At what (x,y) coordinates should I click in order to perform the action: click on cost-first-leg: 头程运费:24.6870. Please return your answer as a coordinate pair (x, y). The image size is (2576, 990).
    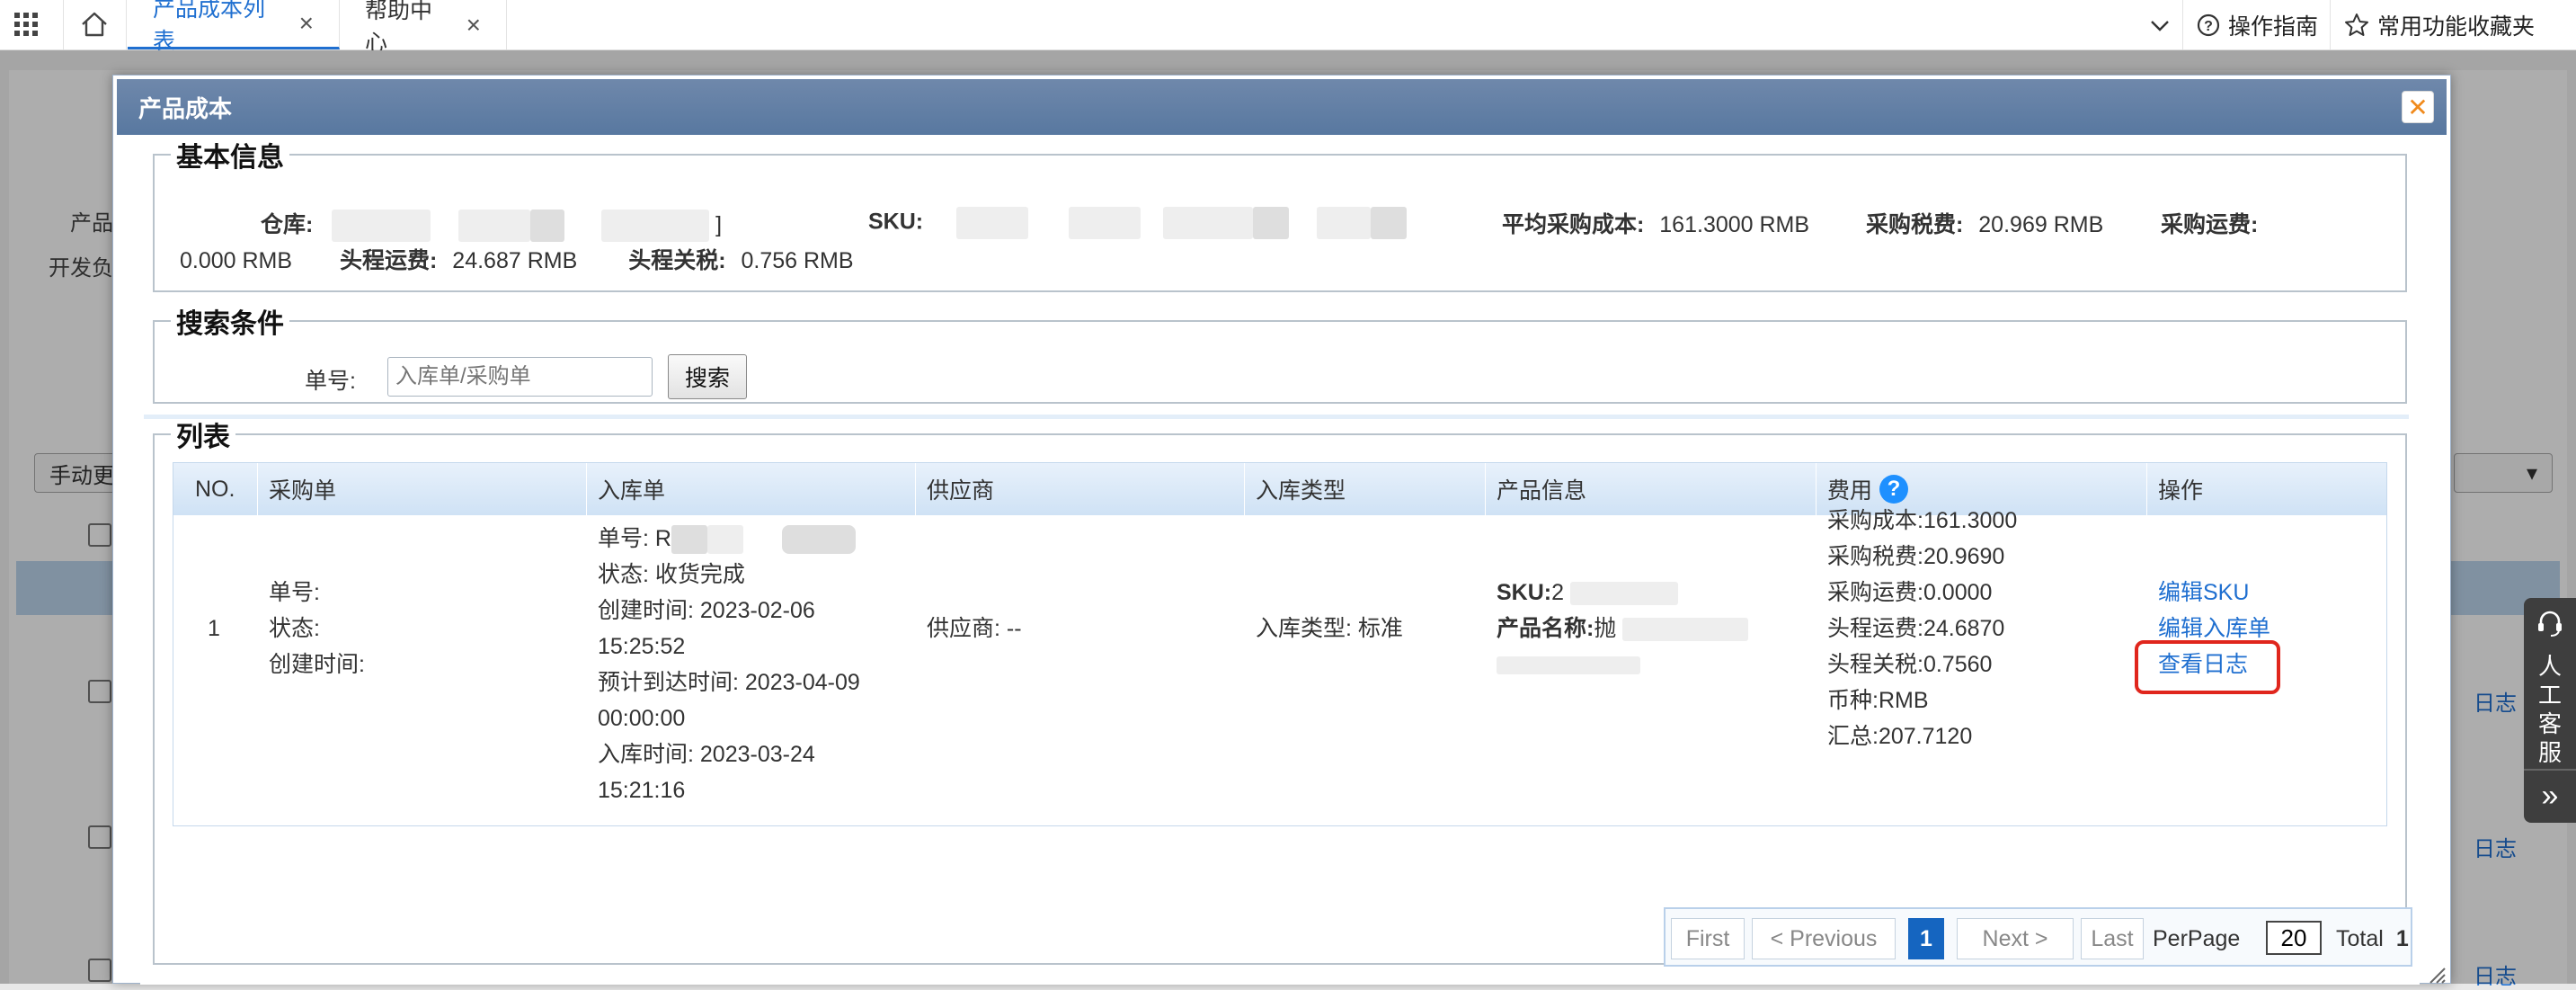
    Looking at the image, I should click on (1915, 629).